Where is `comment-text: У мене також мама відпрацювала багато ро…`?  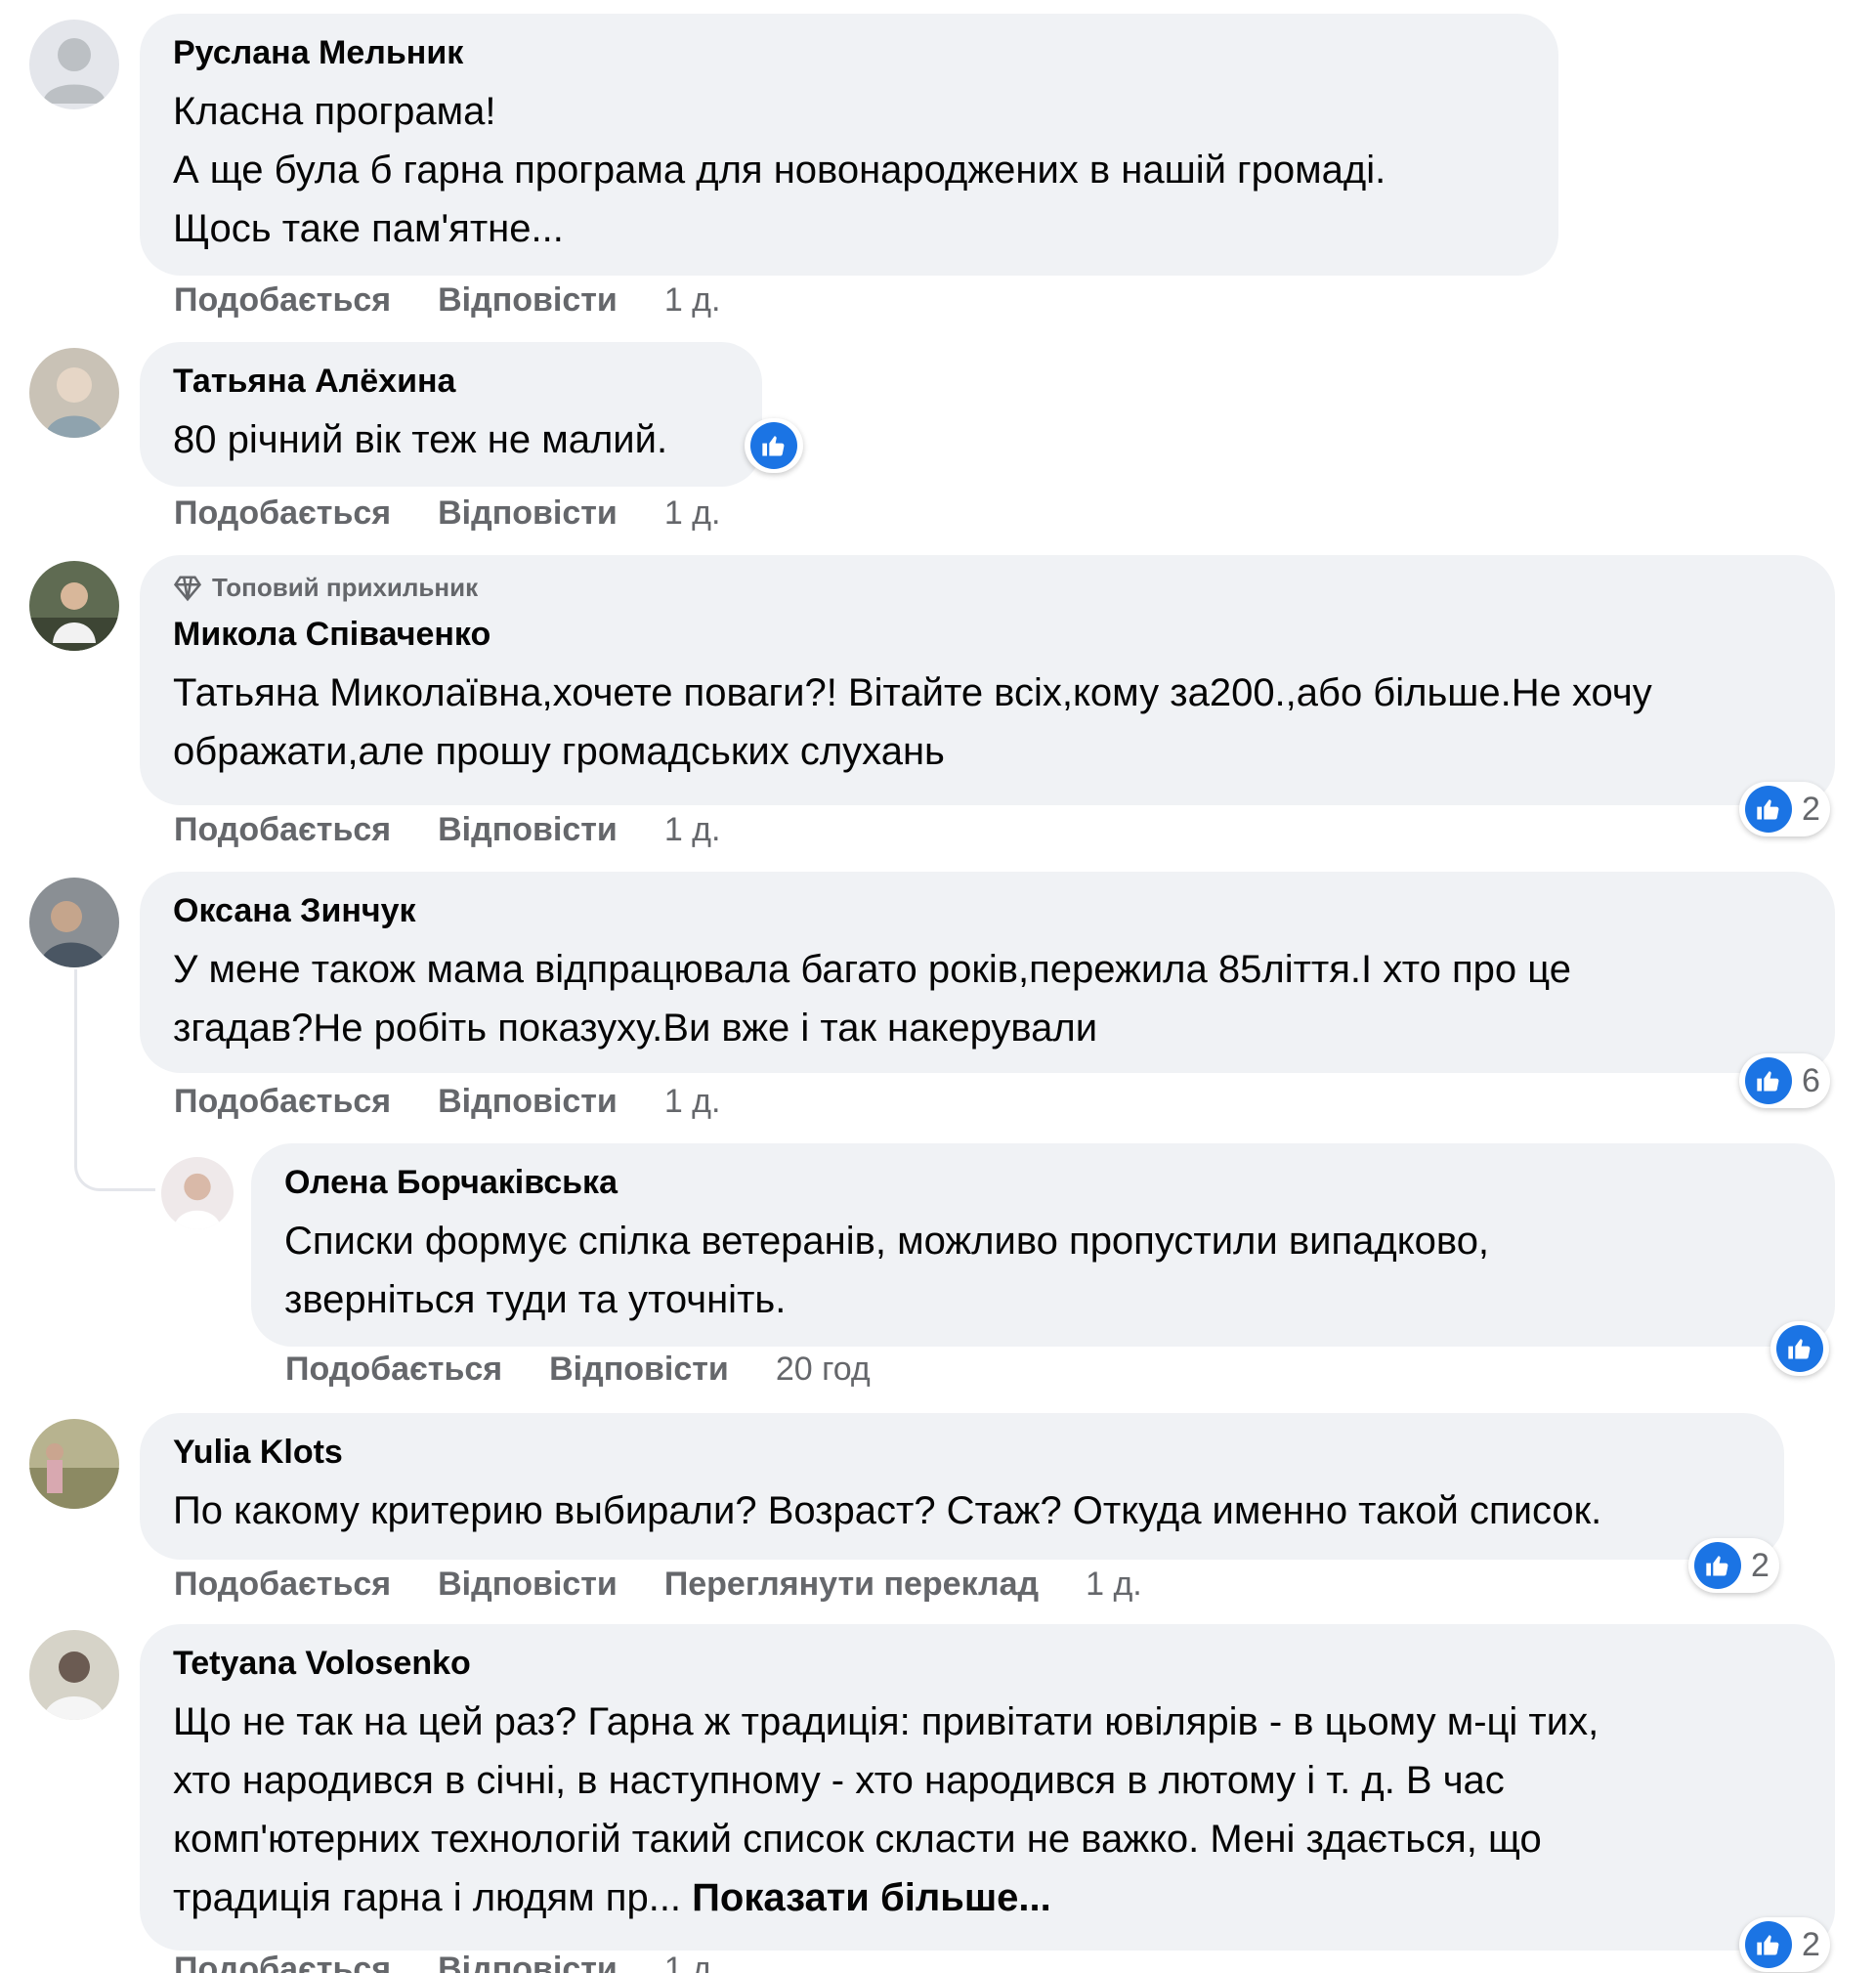 comment-text: У мене також мама відпрацювала багато ро… is located at coordinates (987, 998).